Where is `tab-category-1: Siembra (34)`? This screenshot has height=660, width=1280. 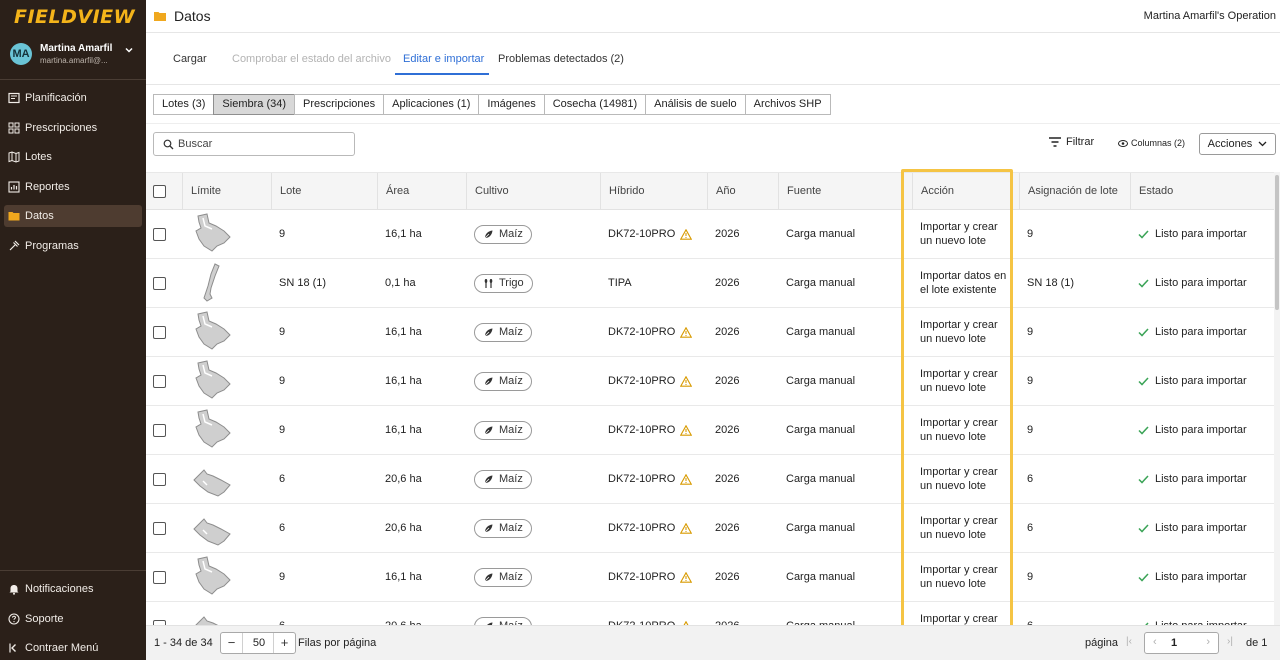
tab-category-1: Siembra (34) is located at coordinates (254, 104).